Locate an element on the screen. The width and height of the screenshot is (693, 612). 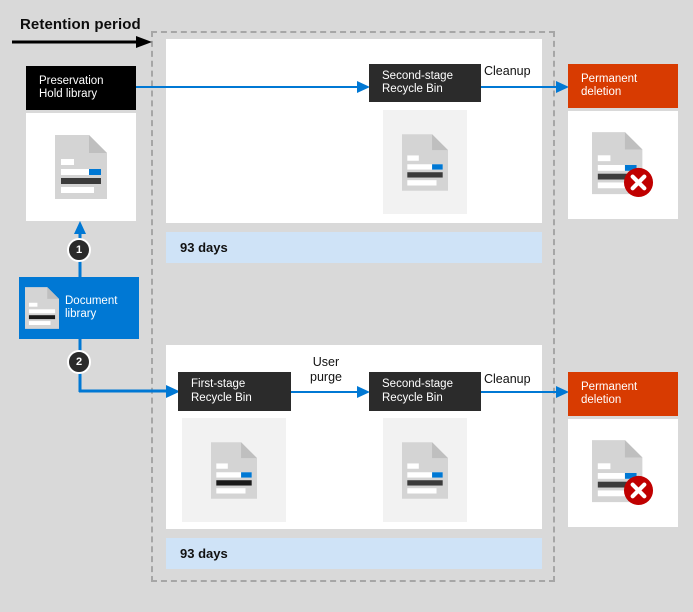
bottom-second-stage-recycle-bin-box: Second-stage Recycle Bin is located at coordinates (425, 391).